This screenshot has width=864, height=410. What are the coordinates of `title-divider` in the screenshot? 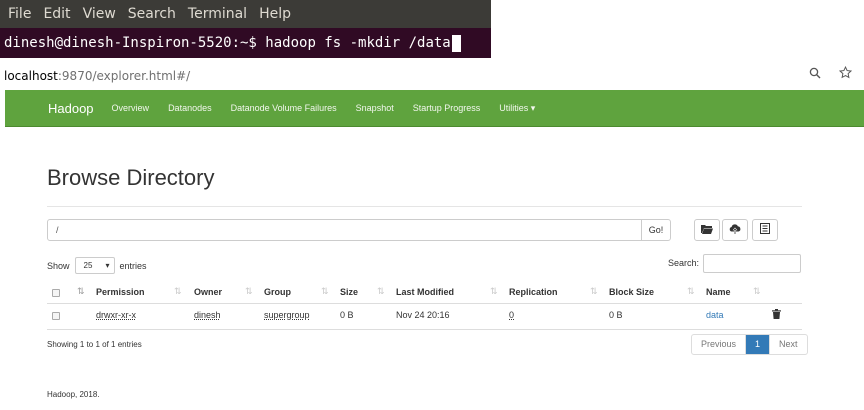 It's located at (424, 206).